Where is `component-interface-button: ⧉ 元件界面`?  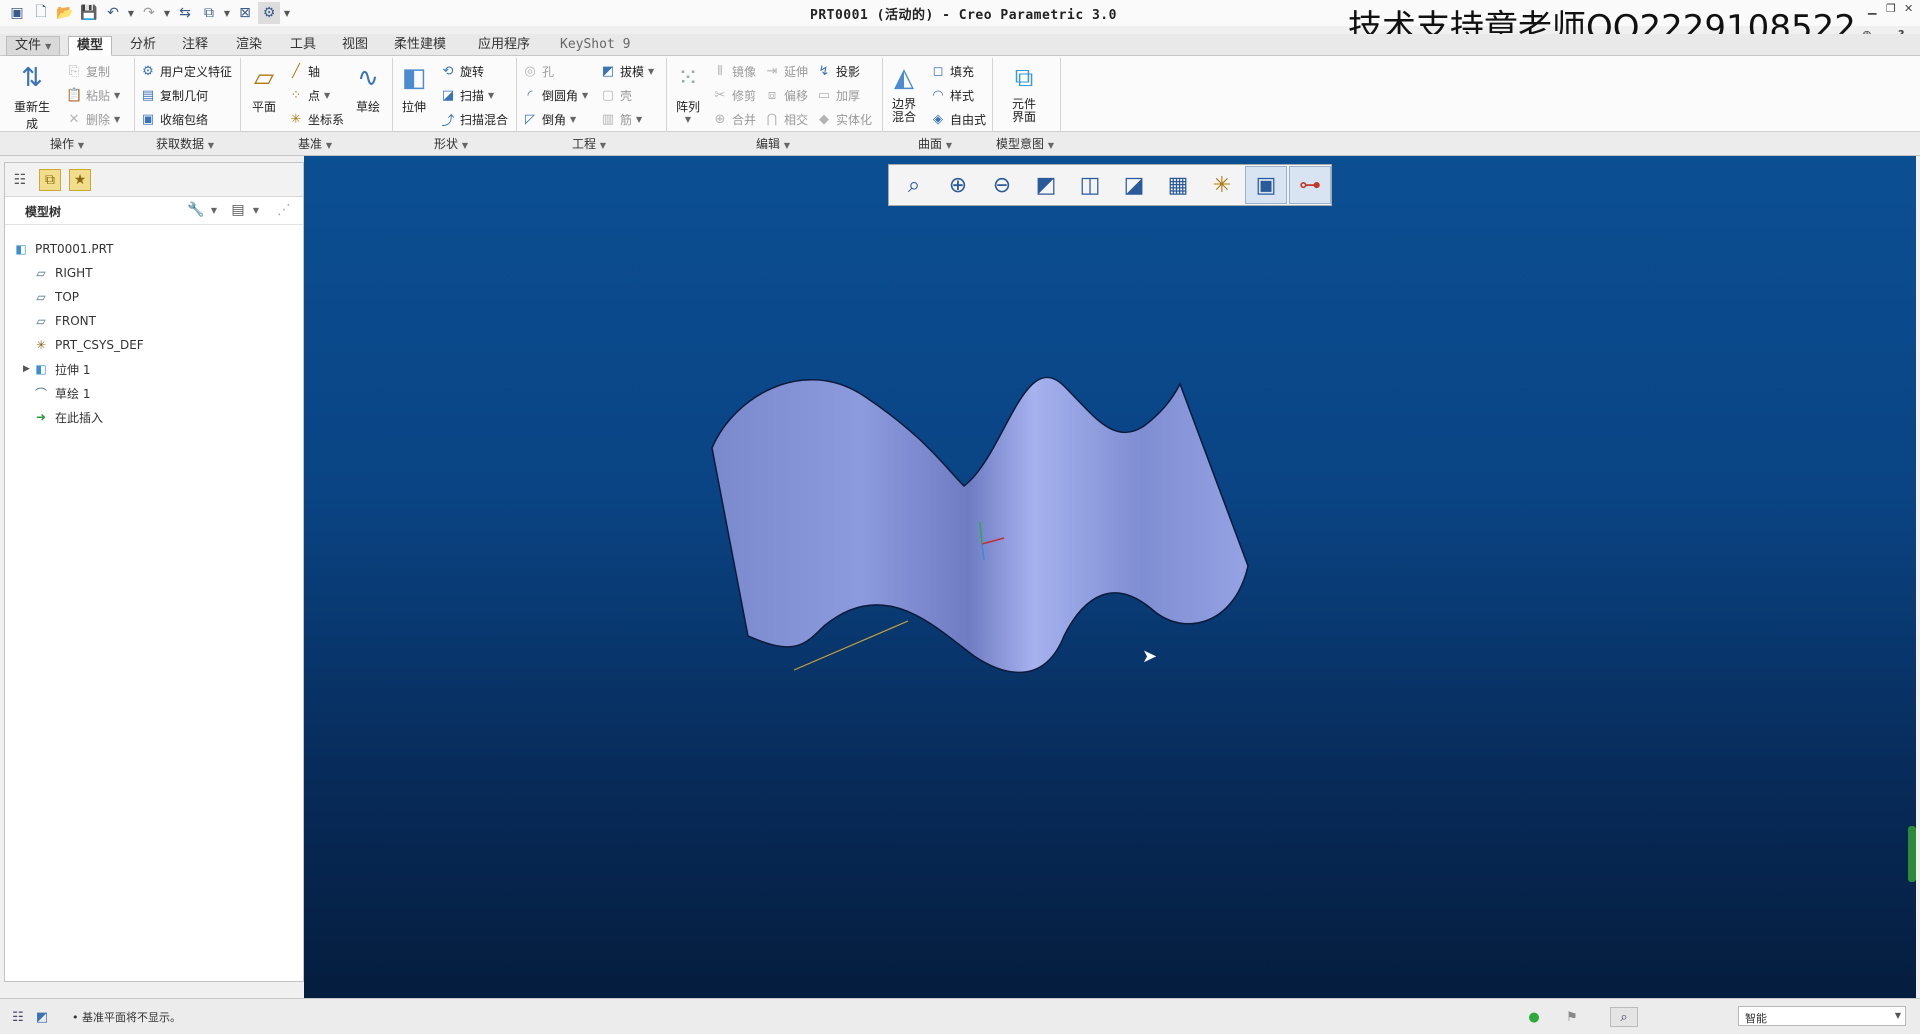 component-interface-button: ⧉ 元件界面 is located at coordinates (1024, 93).